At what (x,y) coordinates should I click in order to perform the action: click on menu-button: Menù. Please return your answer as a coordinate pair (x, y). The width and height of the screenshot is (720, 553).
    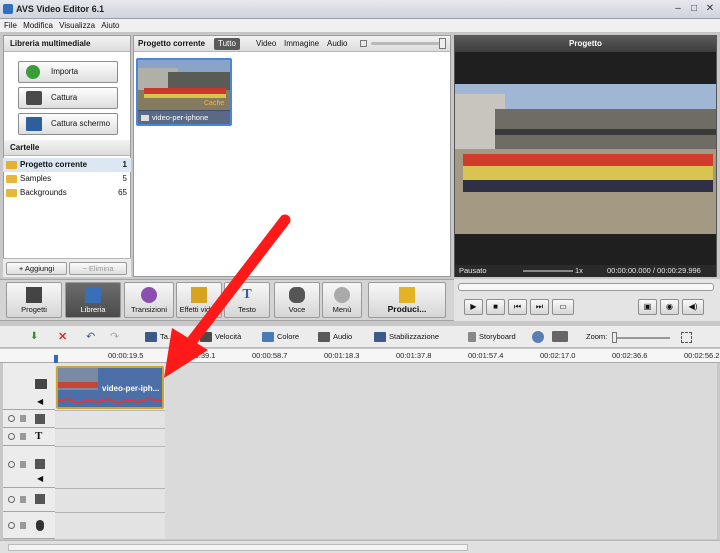
    Looking at the image, I should click on (342, 300).